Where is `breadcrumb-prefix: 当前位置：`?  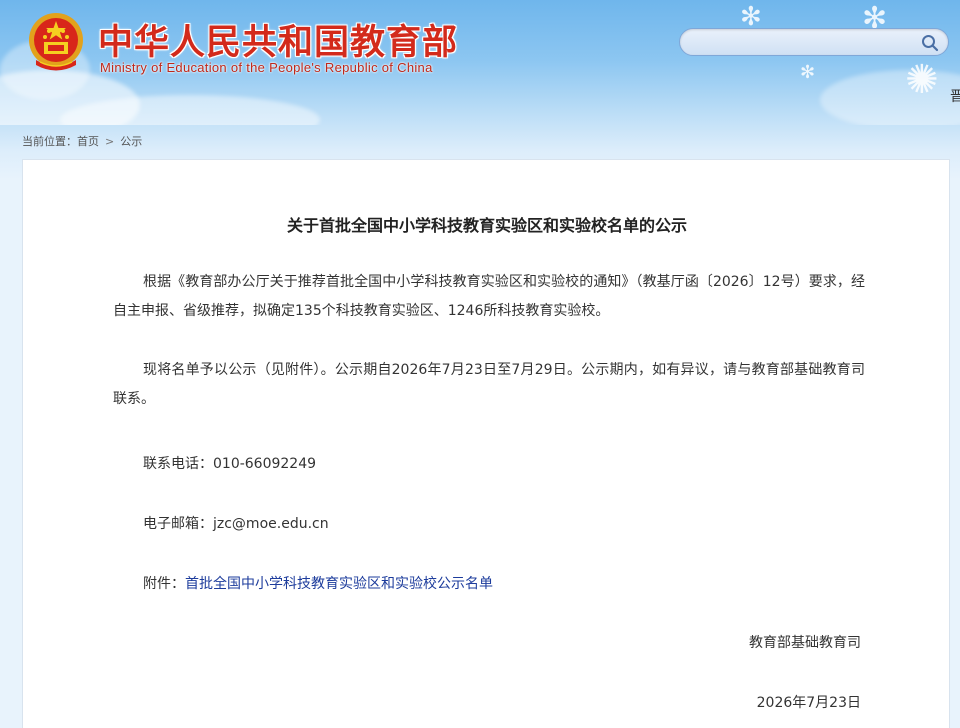
breadcrumb-prefix: 当前位置： is located at coordinates (49, 141).